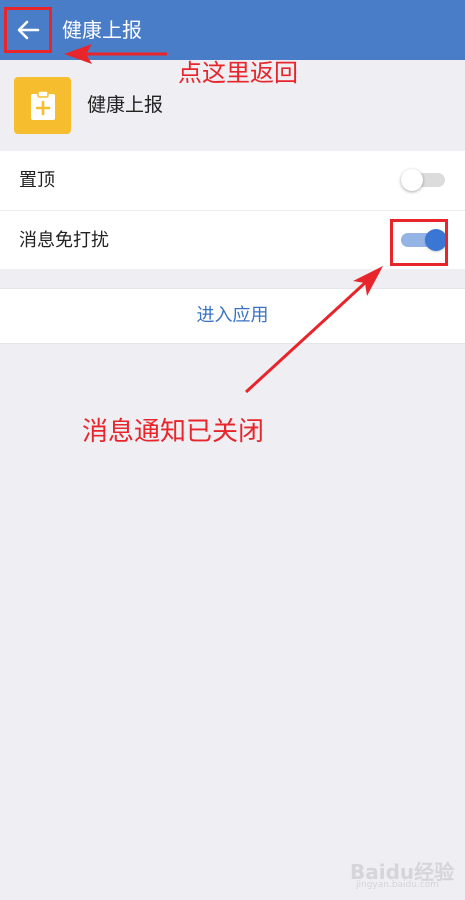 This screenshot has height=900, width=465. I want to click on back-hint-annotation: 点这里返回, so click(238, 73).